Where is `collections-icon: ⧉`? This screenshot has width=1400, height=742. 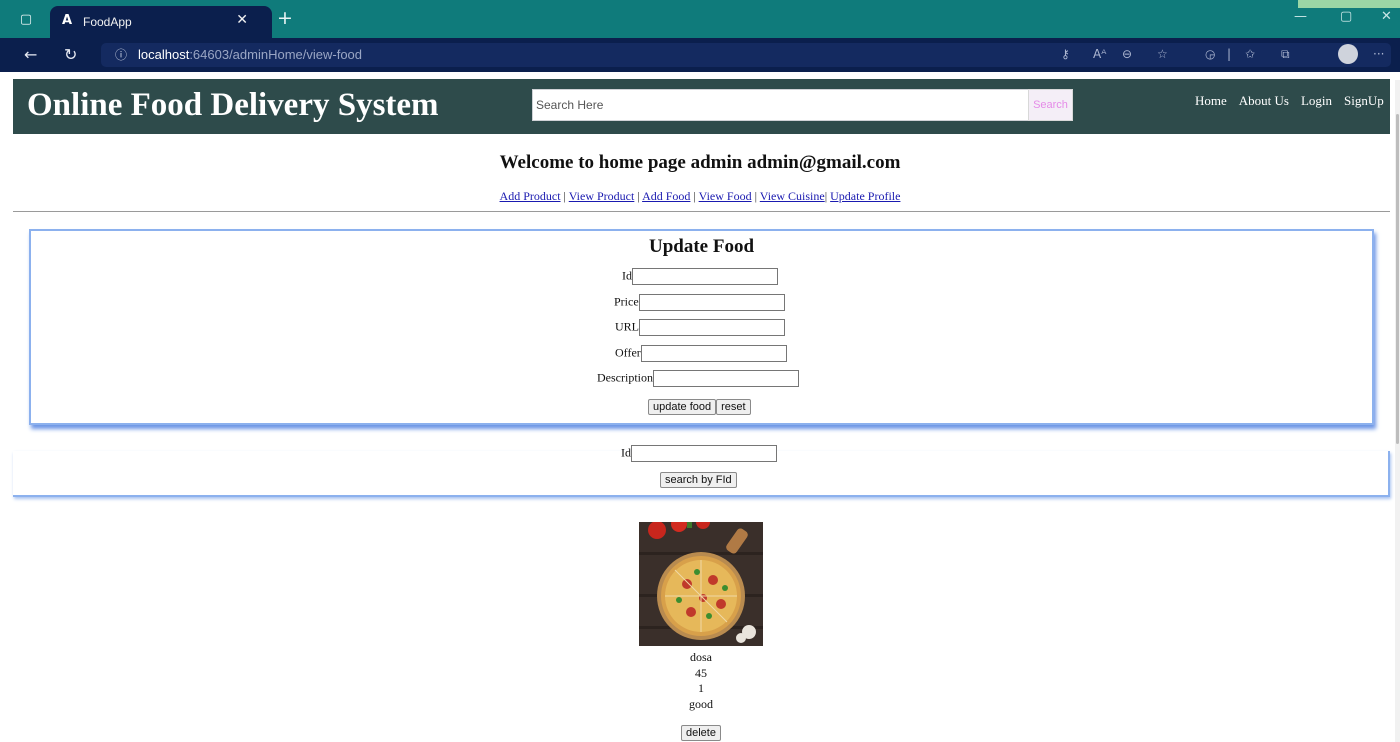
collections-icon: ⧉ is located at coordinates (1285, 54).